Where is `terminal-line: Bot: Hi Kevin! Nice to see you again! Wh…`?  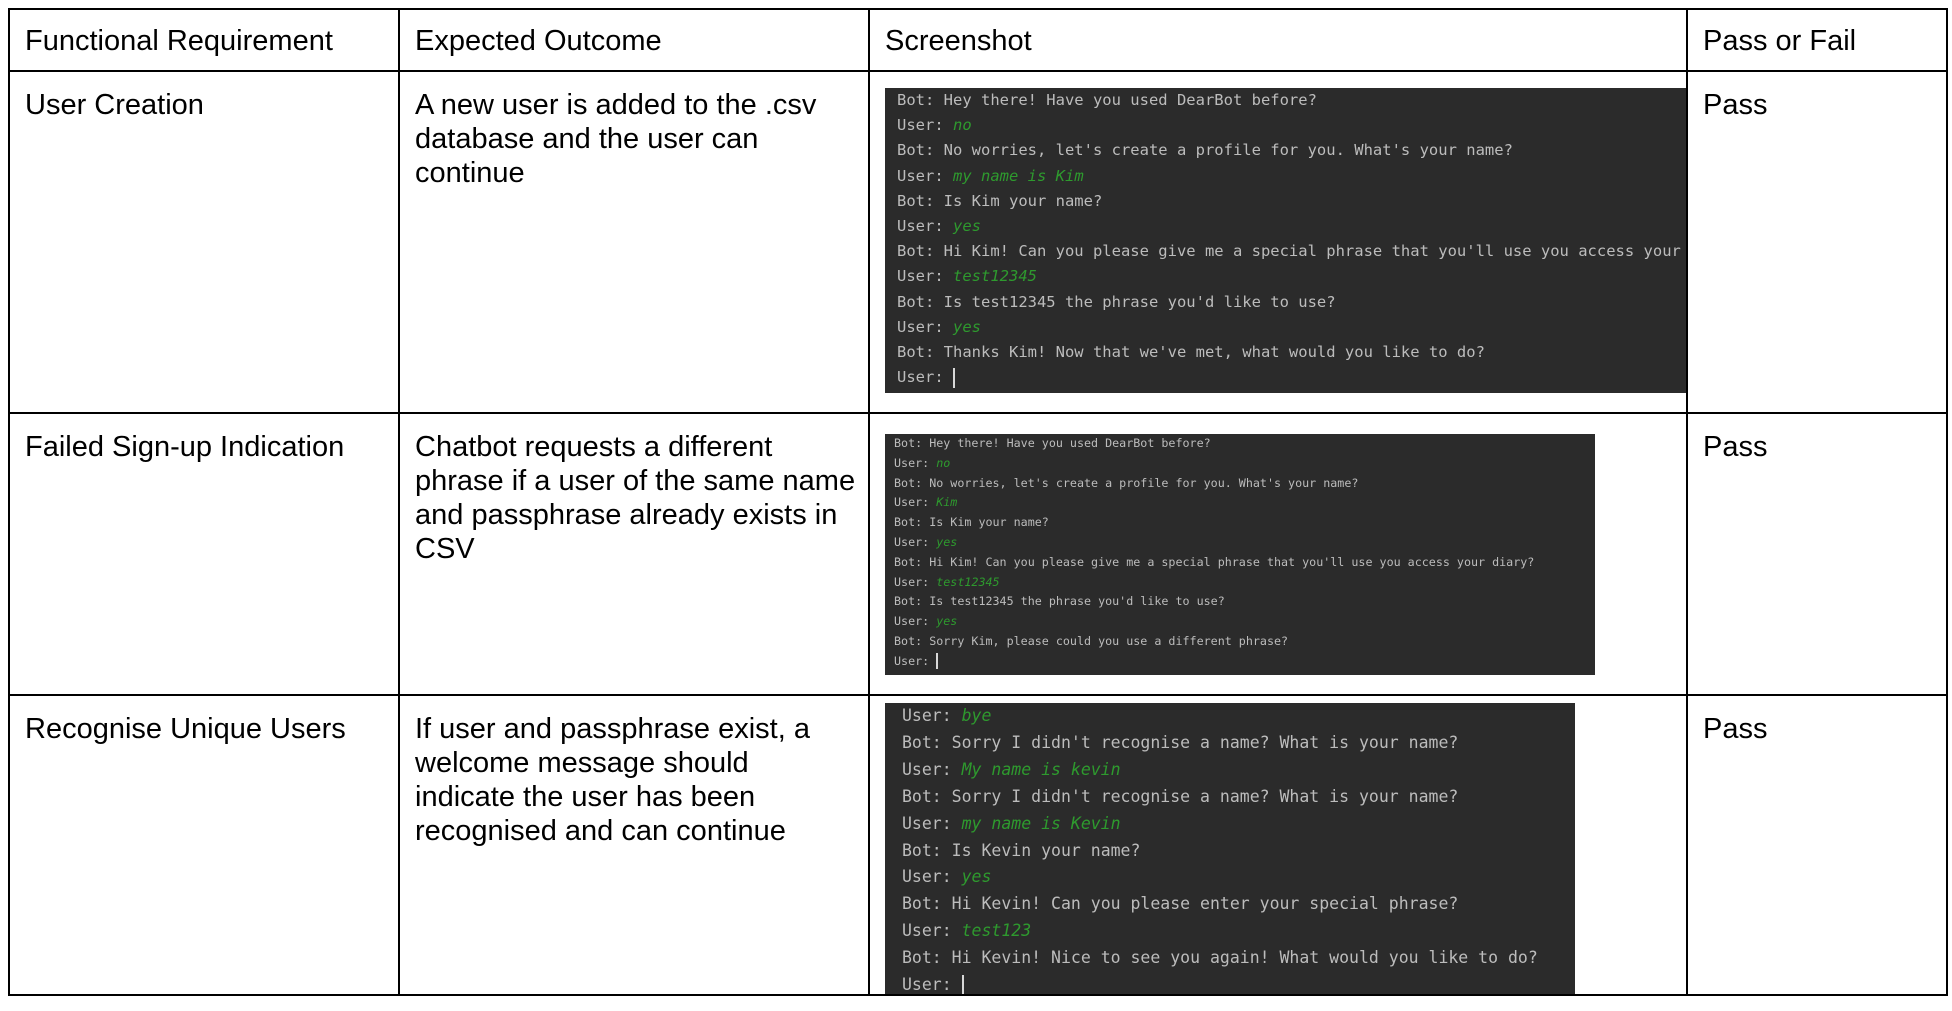
terminal-line: Bot: Hi Kevin! Nice to see you again! Wh… is located at coordinates (1238, 958).